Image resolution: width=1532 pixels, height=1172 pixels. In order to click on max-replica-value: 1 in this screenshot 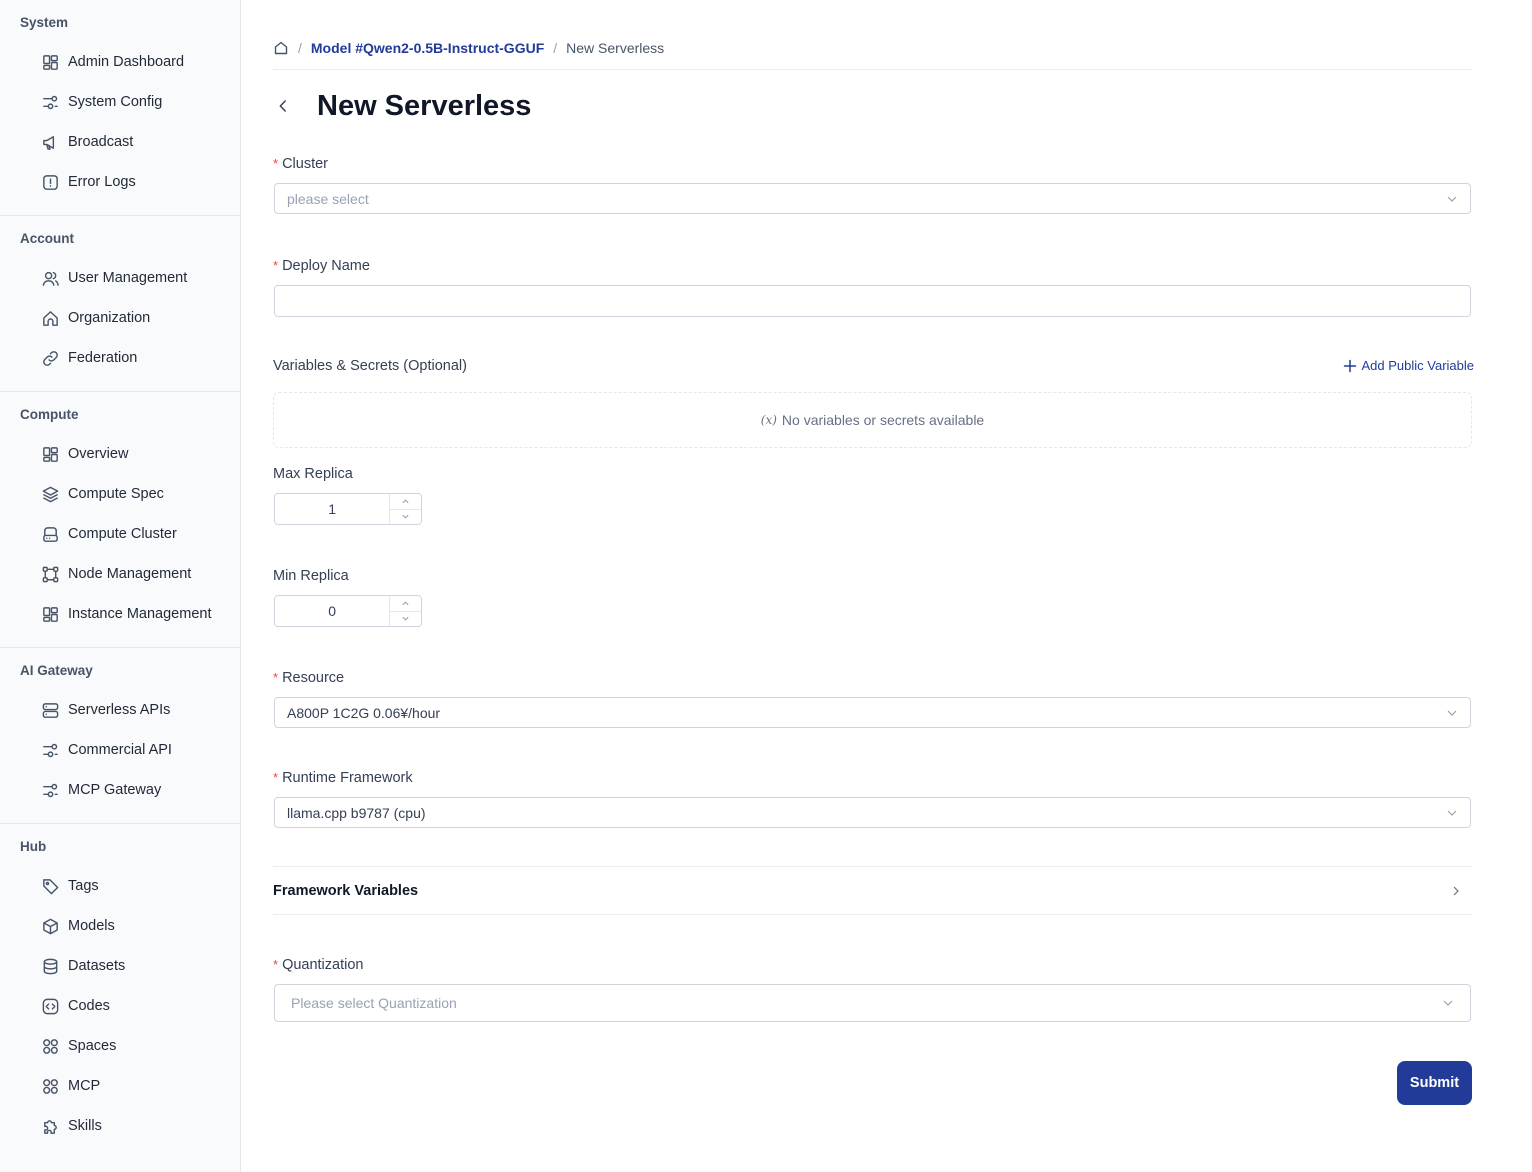, I will do `click(333, 509)`.